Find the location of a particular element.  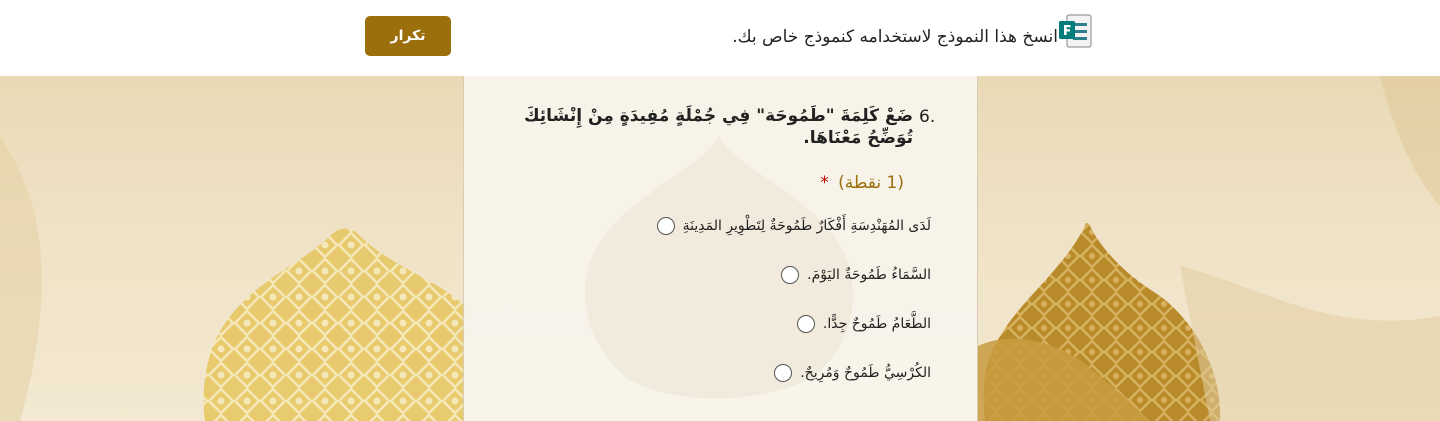

option-label: الطَّعَامُ طَمُوحٌ جِدًّا. is located at coordinates (876, 324).